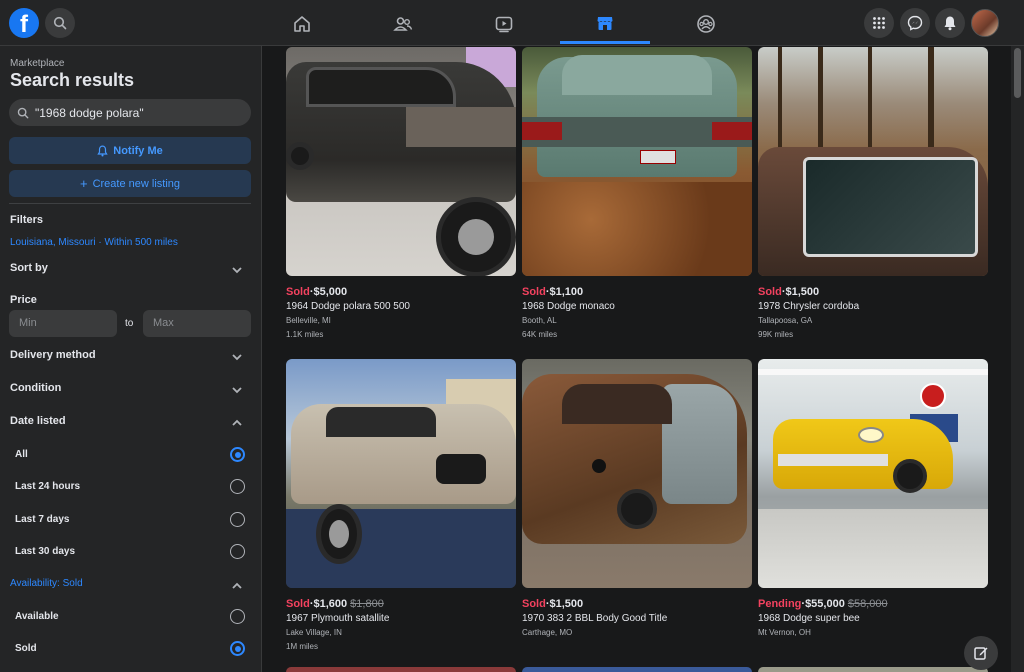  Describe the element at coordinates (314, 632) in the screenshot. I see `listing-location: Lake Village, IN` at that location.